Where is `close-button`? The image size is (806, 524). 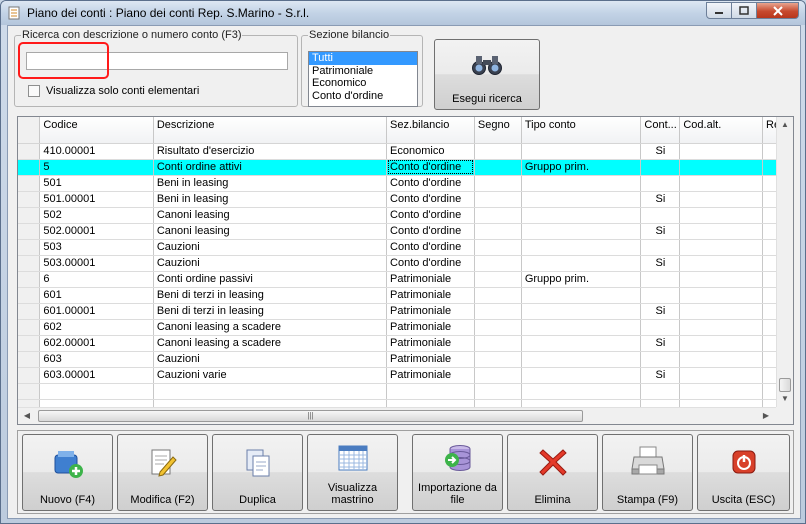 close-button is located at coordinates (777, 10).